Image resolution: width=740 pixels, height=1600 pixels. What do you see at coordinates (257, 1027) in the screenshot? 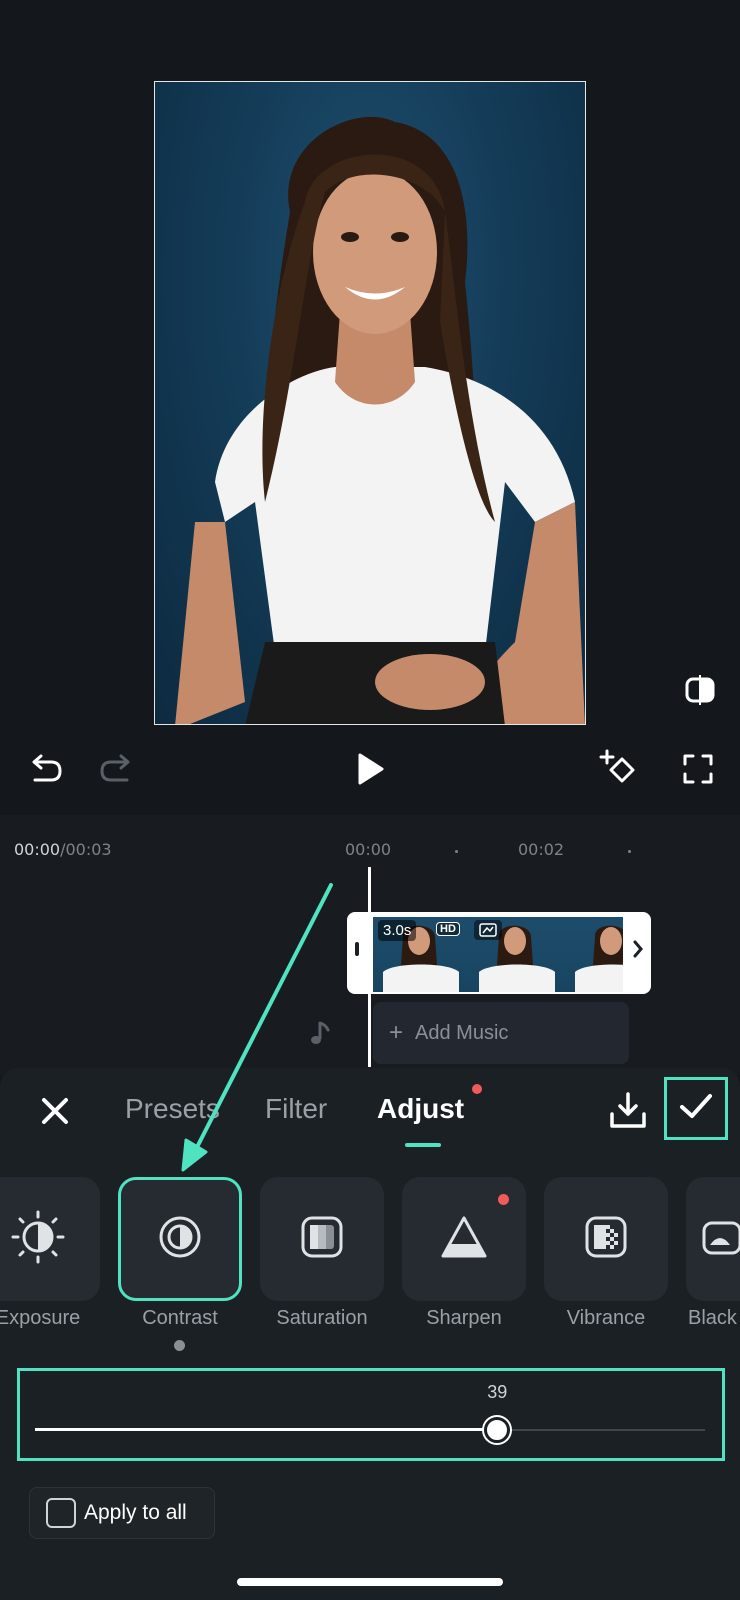
I see `tutorial-arrow-icon` at bounding box center [257, 1027].